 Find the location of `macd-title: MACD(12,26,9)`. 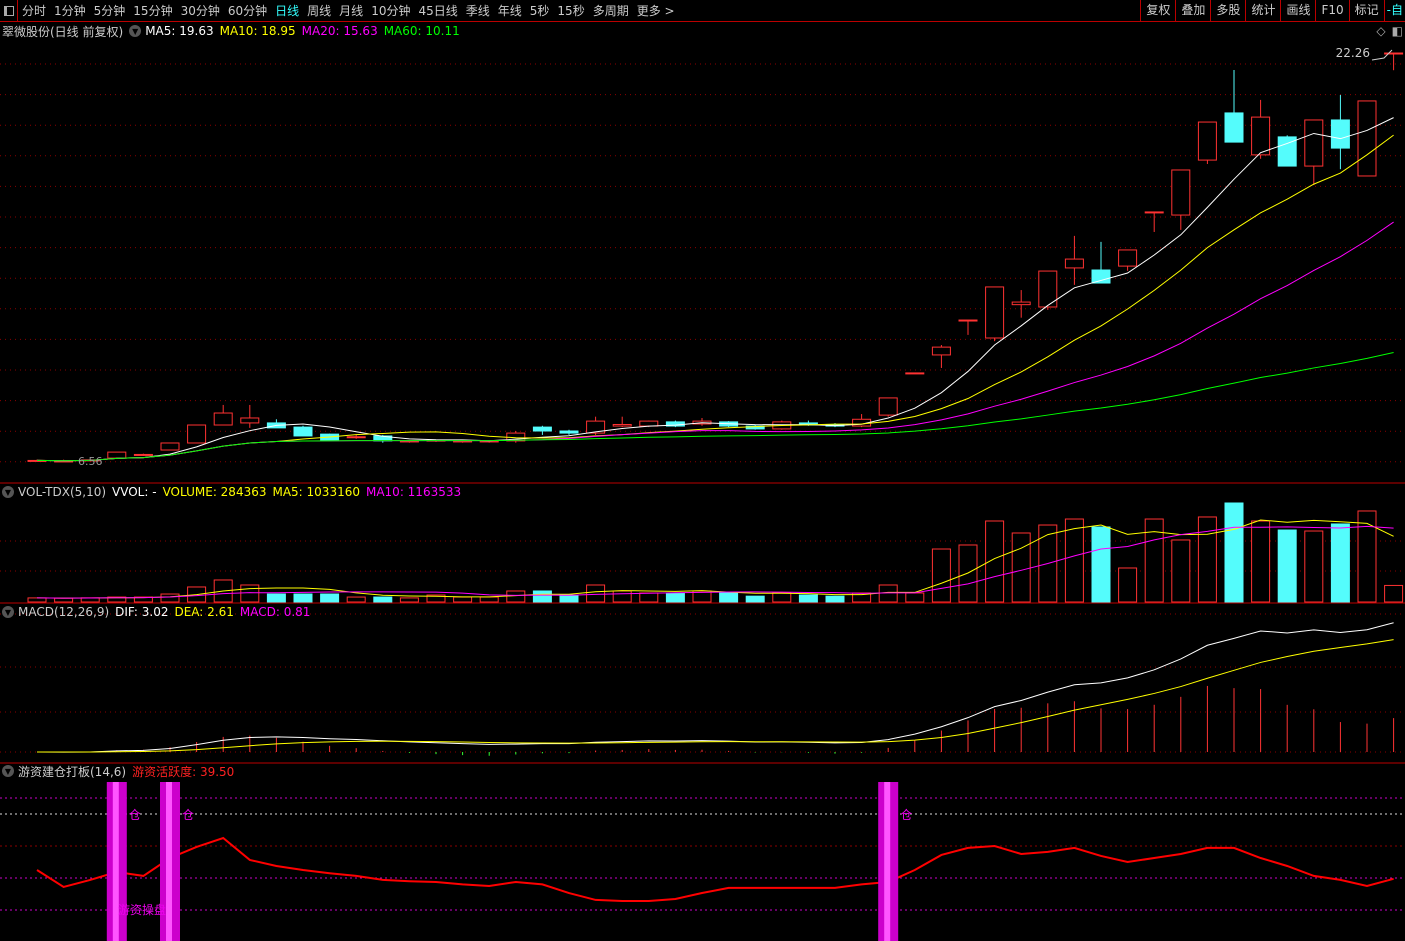

macd-title: MACD(12,26,9) is located at coordinates (64, 612).